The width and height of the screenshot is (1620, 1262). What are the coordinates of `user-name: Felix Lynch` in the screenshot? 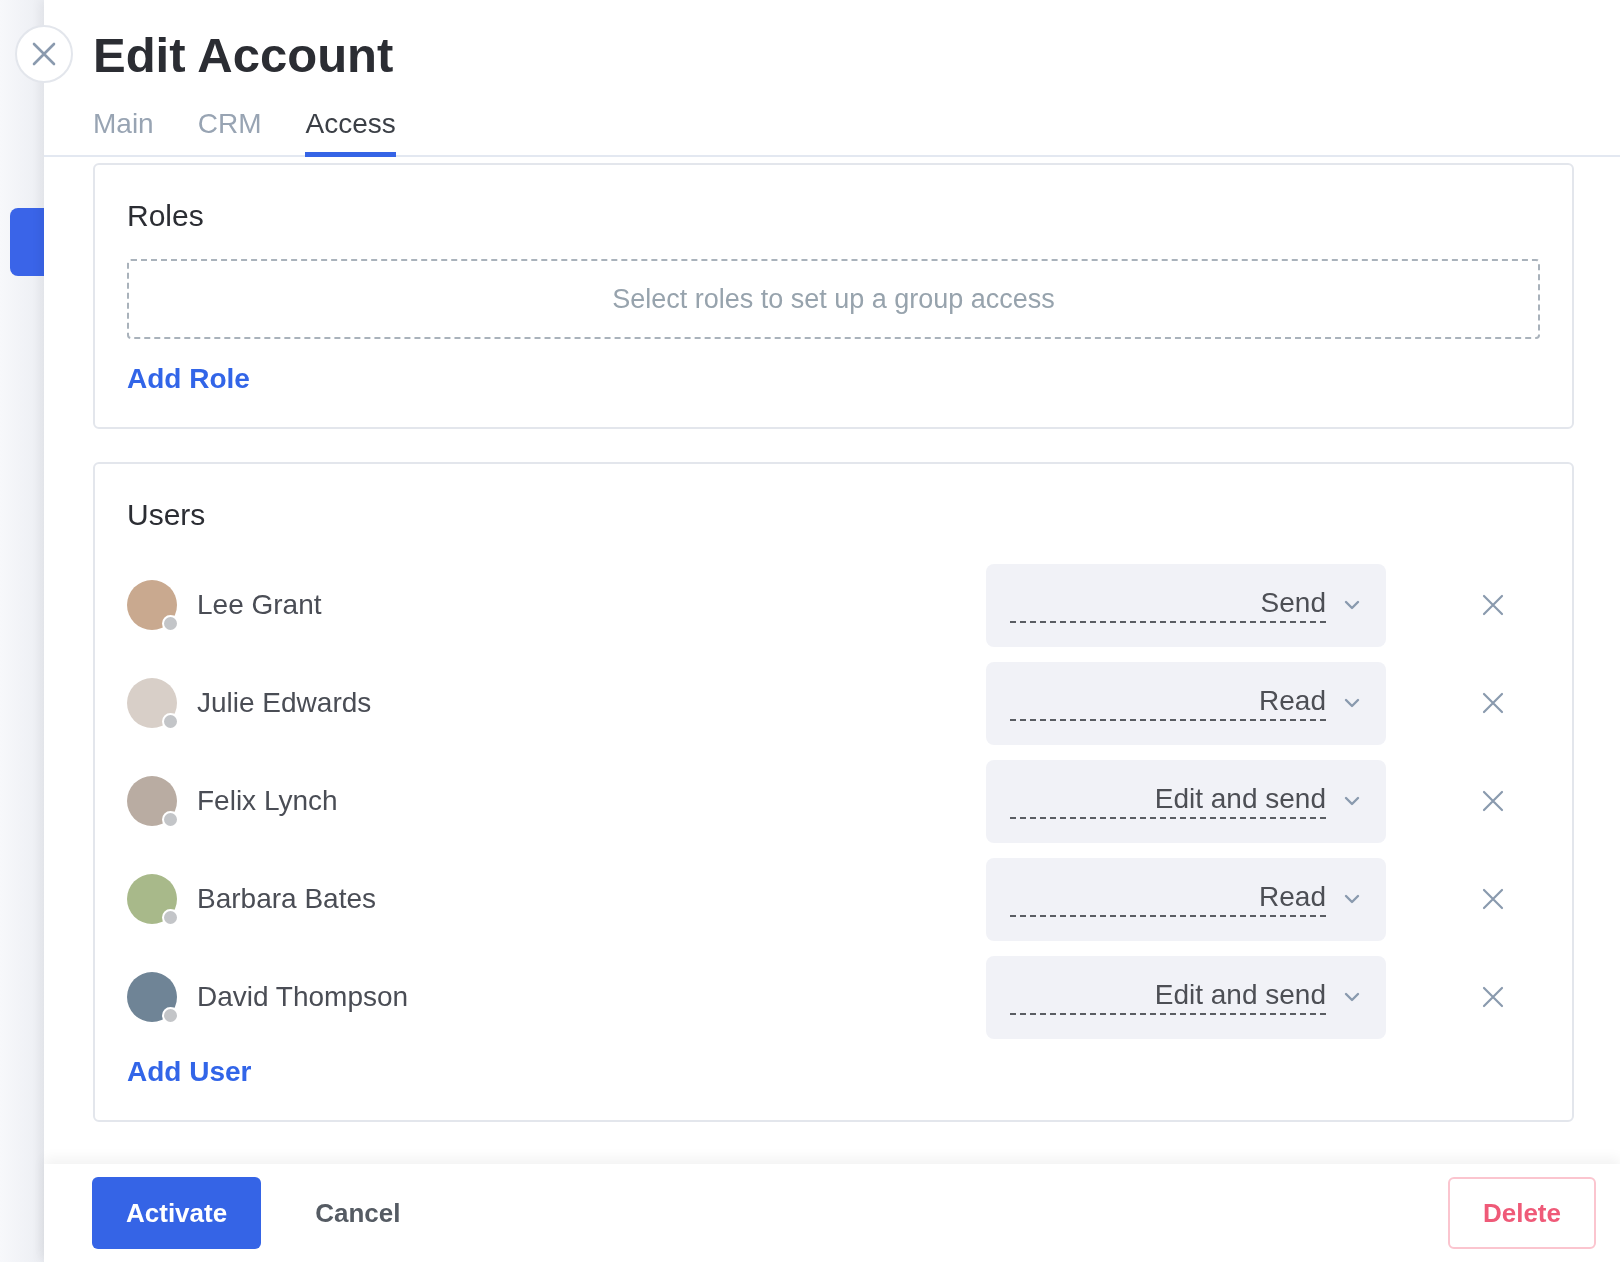 It's located at (268, 801).